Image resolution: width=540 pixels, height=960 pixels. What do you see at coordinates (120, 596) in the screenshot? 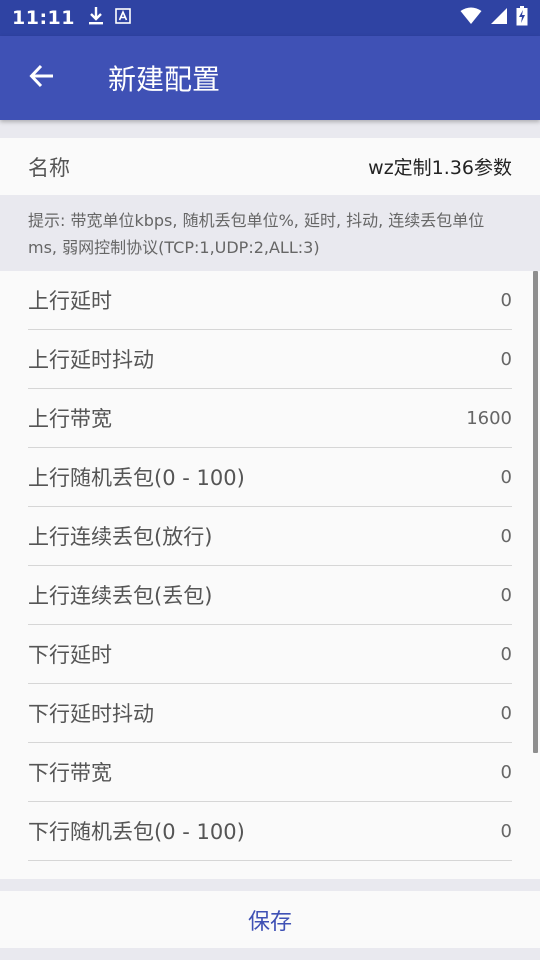
I see `param-label: 上行连续丢包(丢包)` at bounding box center [120, 596].